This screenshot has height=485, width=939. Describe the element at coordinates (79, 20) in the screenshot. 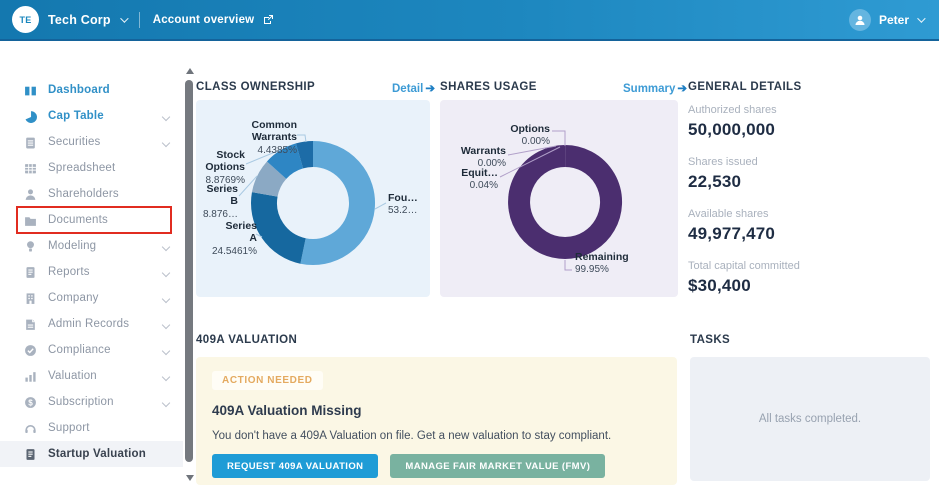

I see `company-name: Tech Corp` at that location.